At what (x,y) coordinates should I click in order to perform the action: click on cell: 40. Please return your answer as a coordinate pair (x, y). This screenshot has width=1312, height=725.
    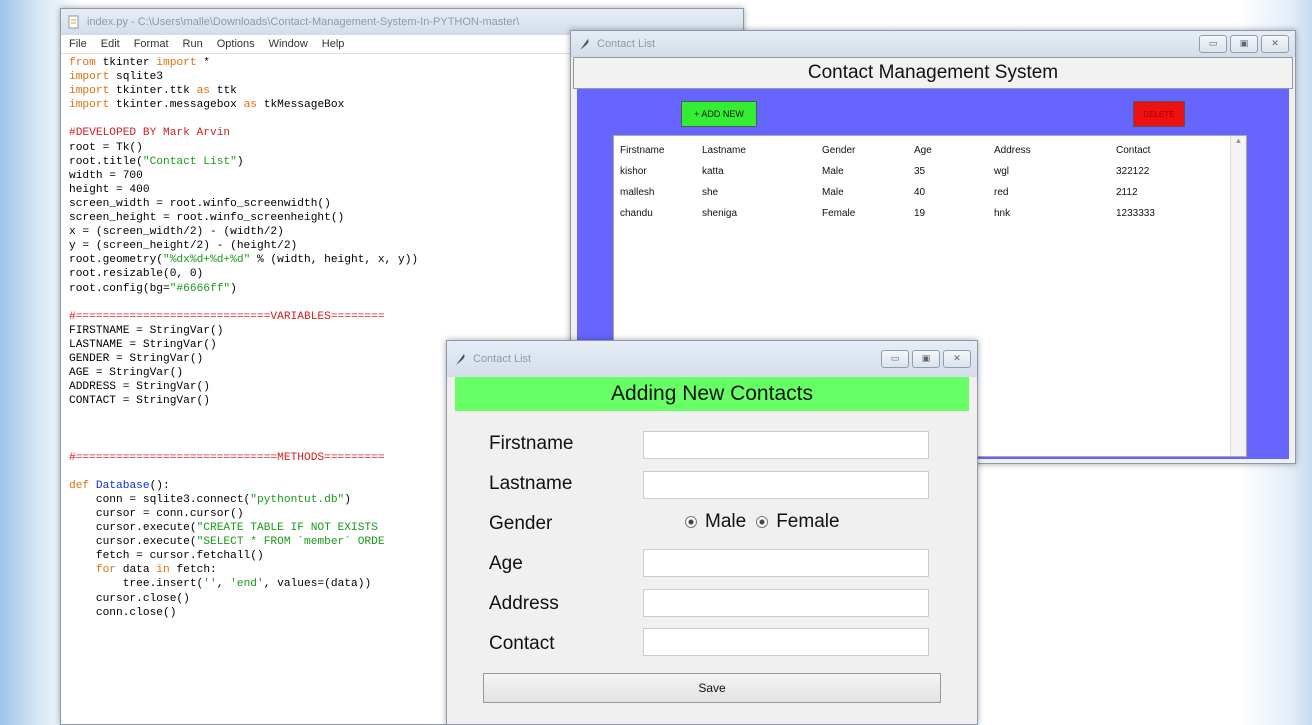
    Looking at the image, I should click on (920, 192).